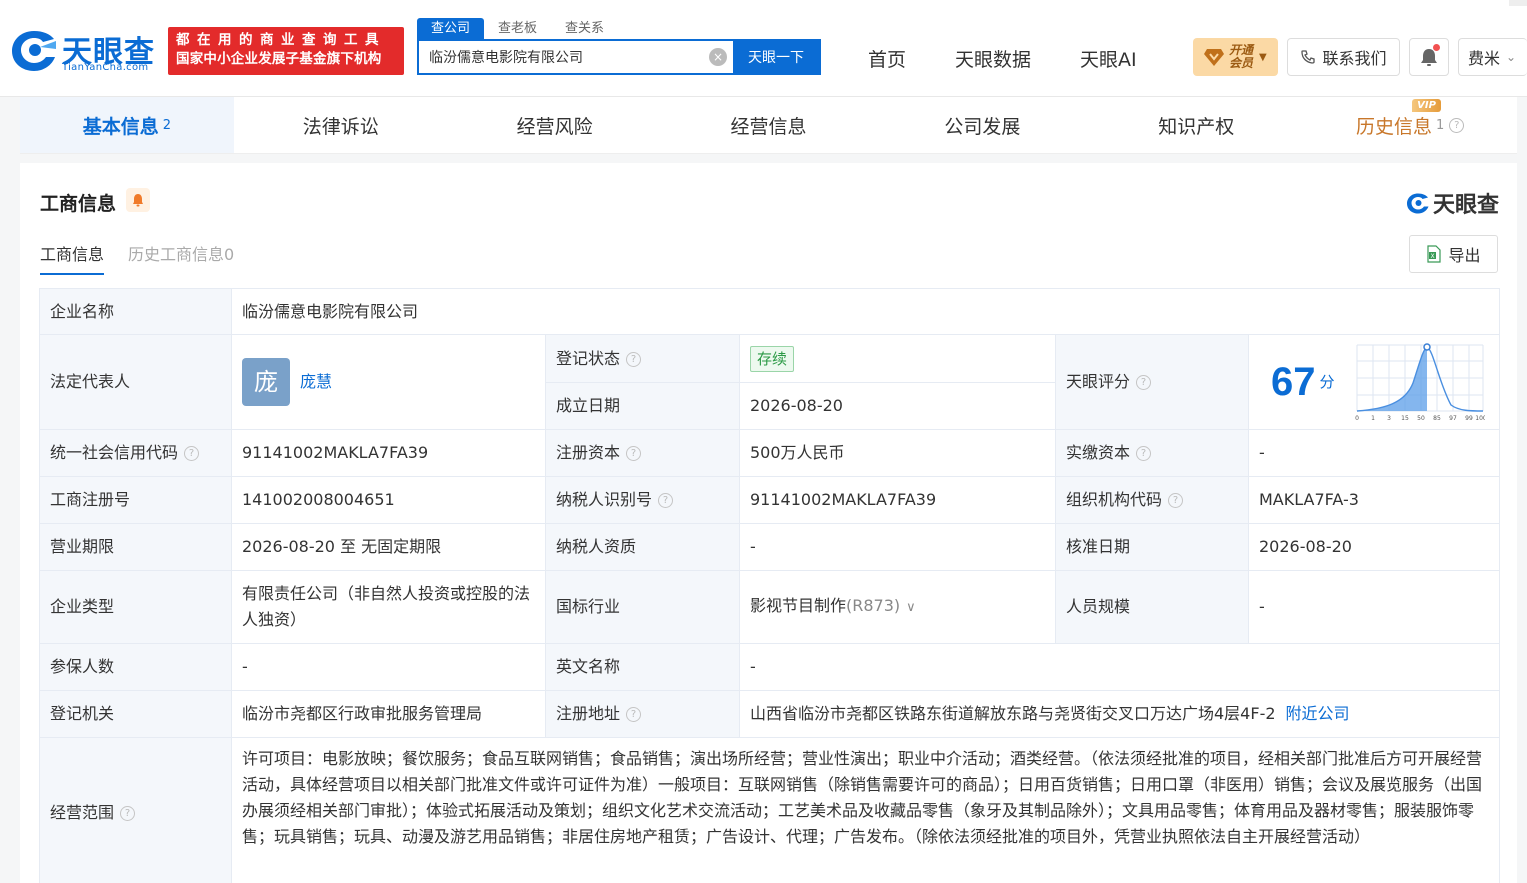  I want to click on subscribe-bell-button, so click(138, 200).